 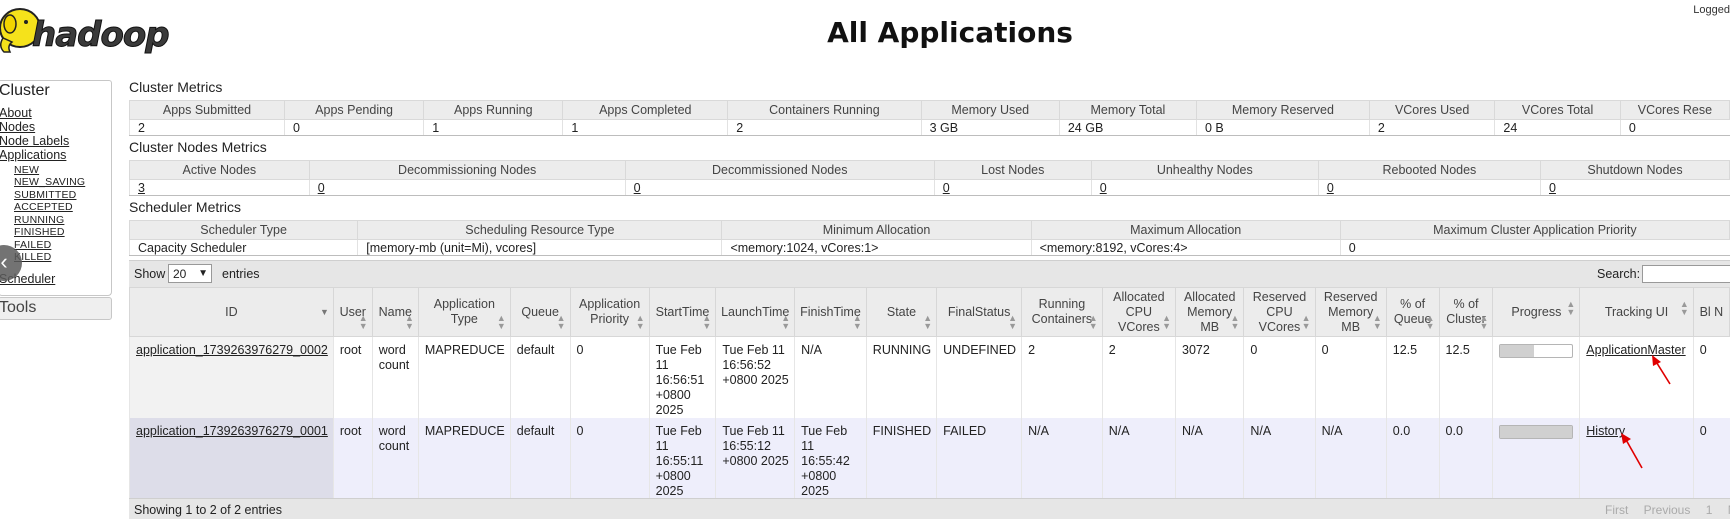 What do you see at coordinates (609, 312) in the screenshot?
I see `col-application-priority: Application Priority ▲ ▼` at bounding box center [609, 312].